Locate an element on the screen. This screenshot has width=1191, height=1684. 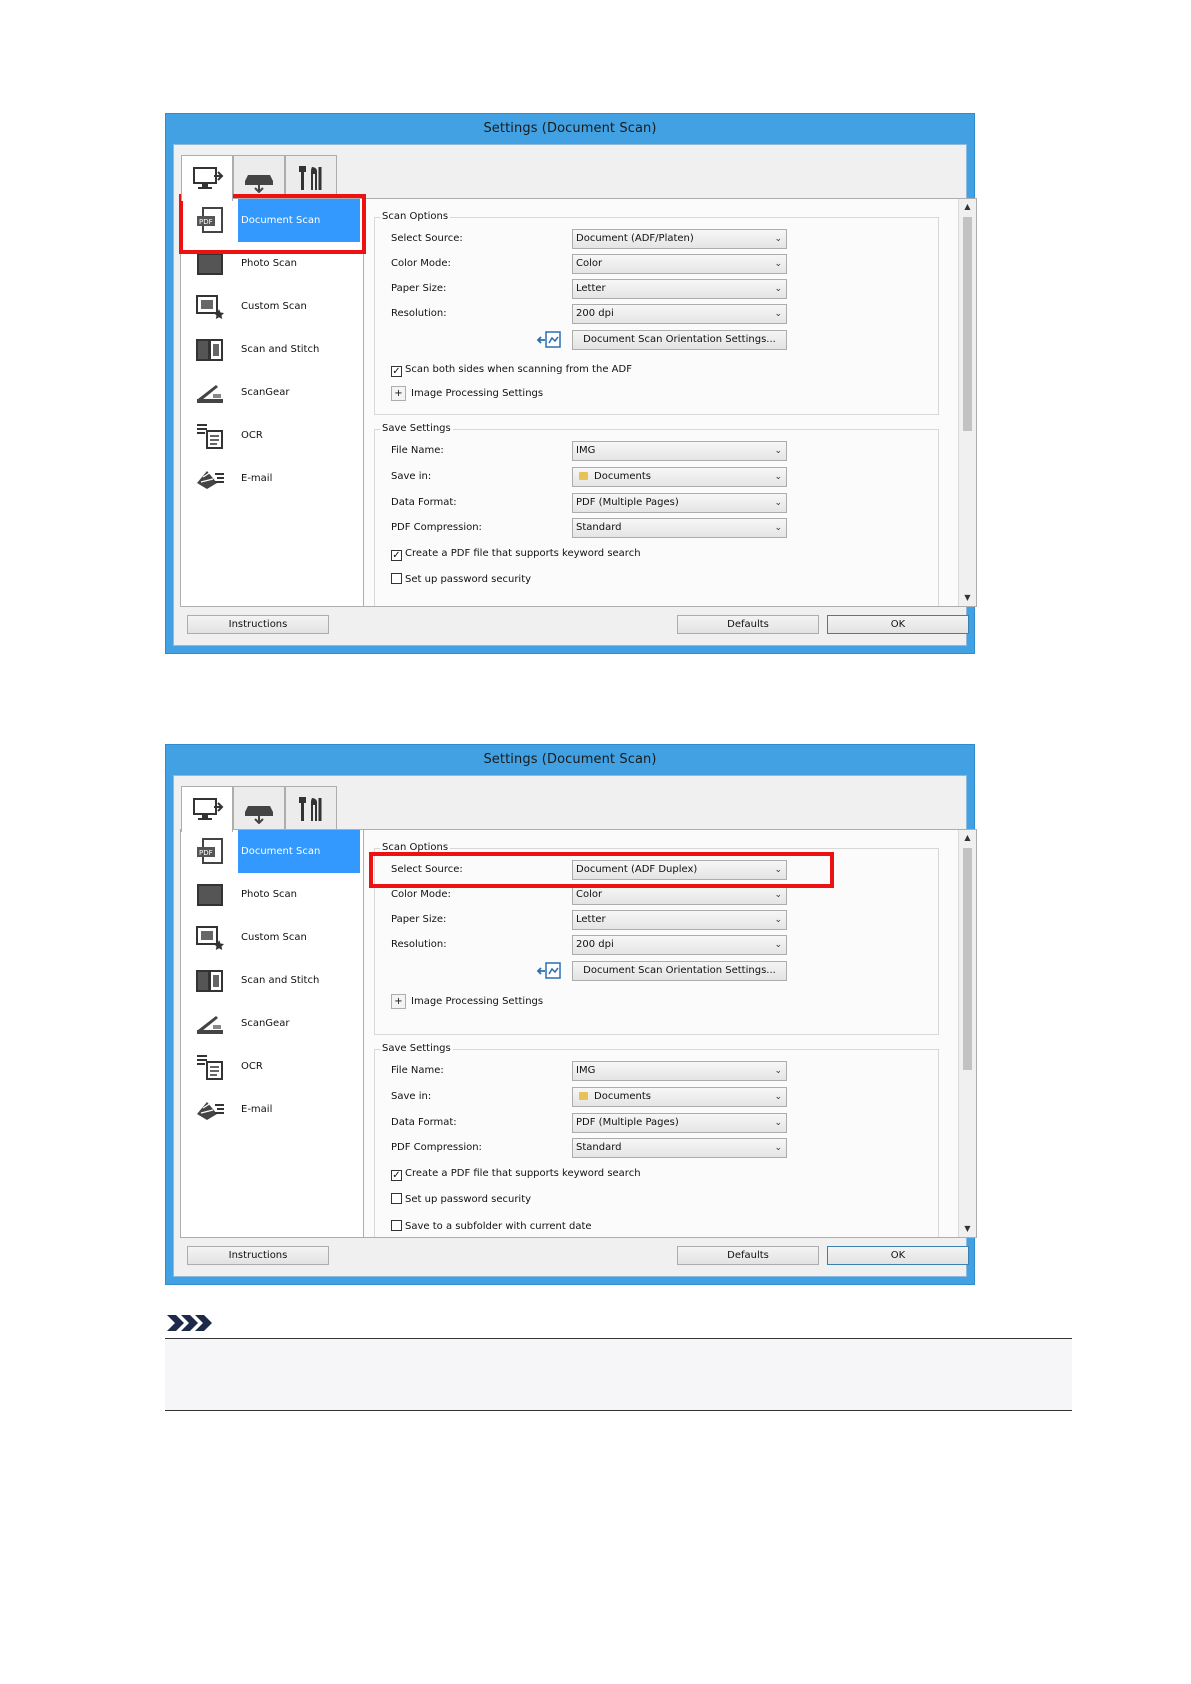
color-mode-value: Color is located at coordinates (589, 263).